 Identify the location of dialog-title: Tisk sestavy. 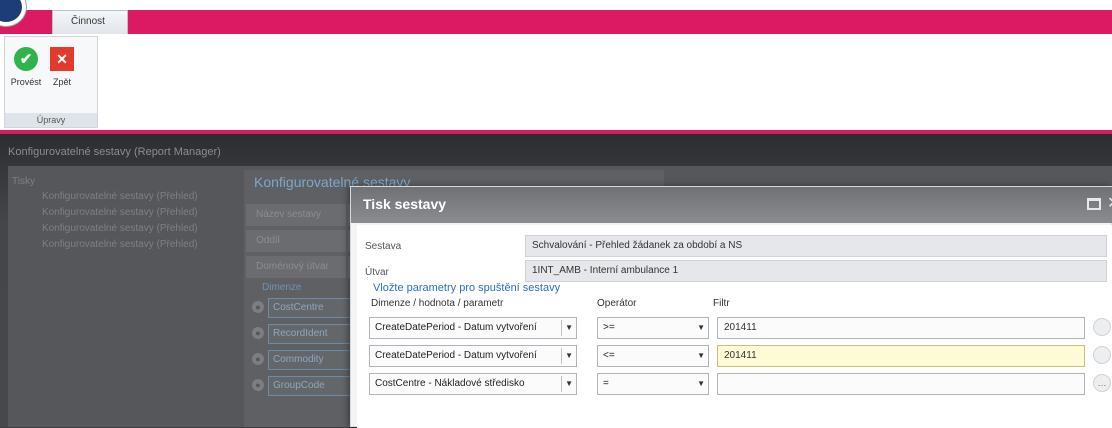
(405, 204).